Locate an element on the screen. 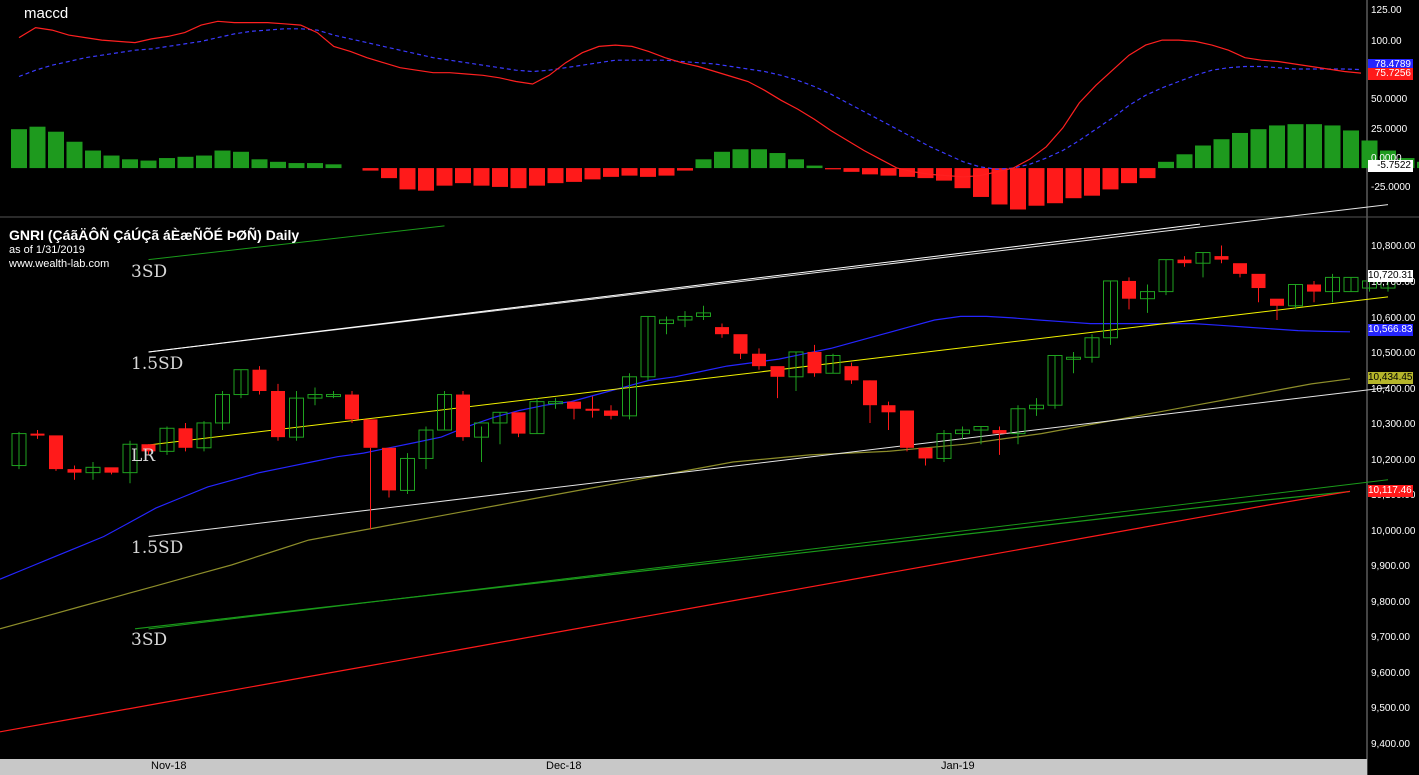 Image resolution: width=1419 pixels, height=775 pixels. macd-y-tick: 50.0000 is located at coordinates (1389, 99).